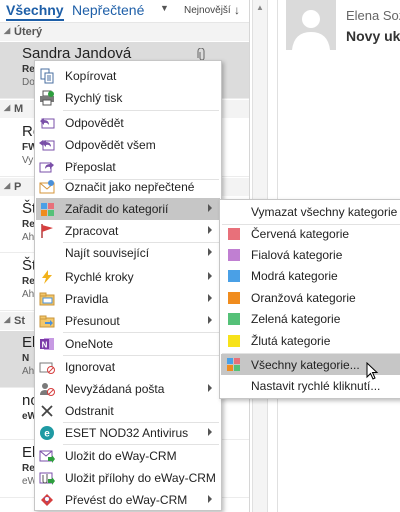  I want to click on clear-all-categories: Vymazat všechny kategorie, so click(310, 211).